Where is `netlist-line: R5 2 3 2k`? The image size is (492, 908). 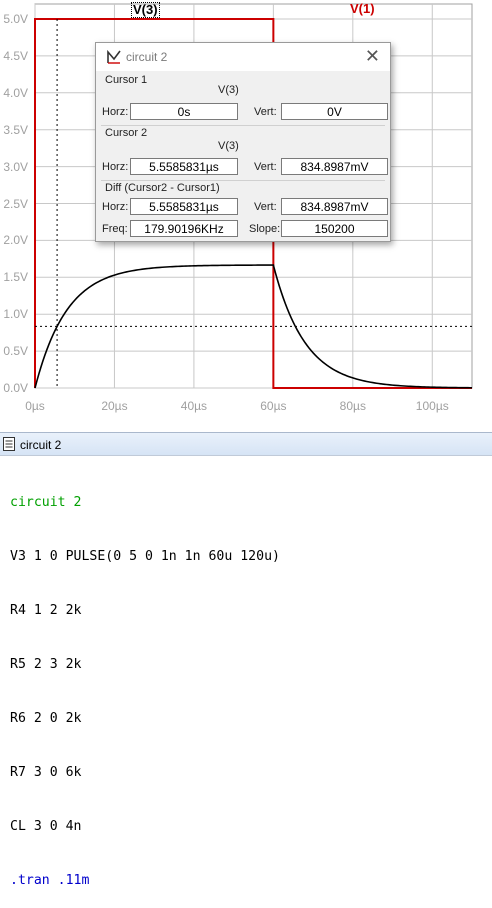 netlist-line: R5 2 3 2k is located at coordinates (145, 665).